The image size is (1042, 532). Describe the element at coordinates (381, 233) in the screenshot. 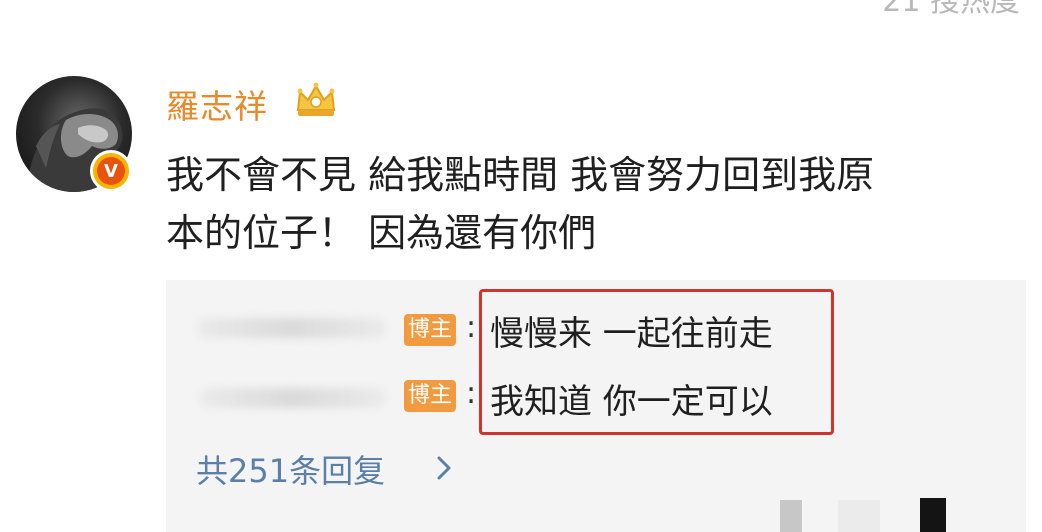

I see `post-text-line-2: 本的位子！ 因為還有你們` at that location.